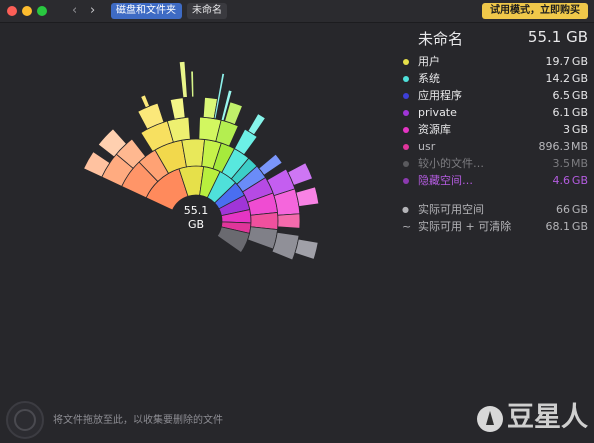 This screenshot has width=594, height=443. Describe the element at coordinates (561, 180) in the screenshot. I see `folder-size: 4.6` at that location.